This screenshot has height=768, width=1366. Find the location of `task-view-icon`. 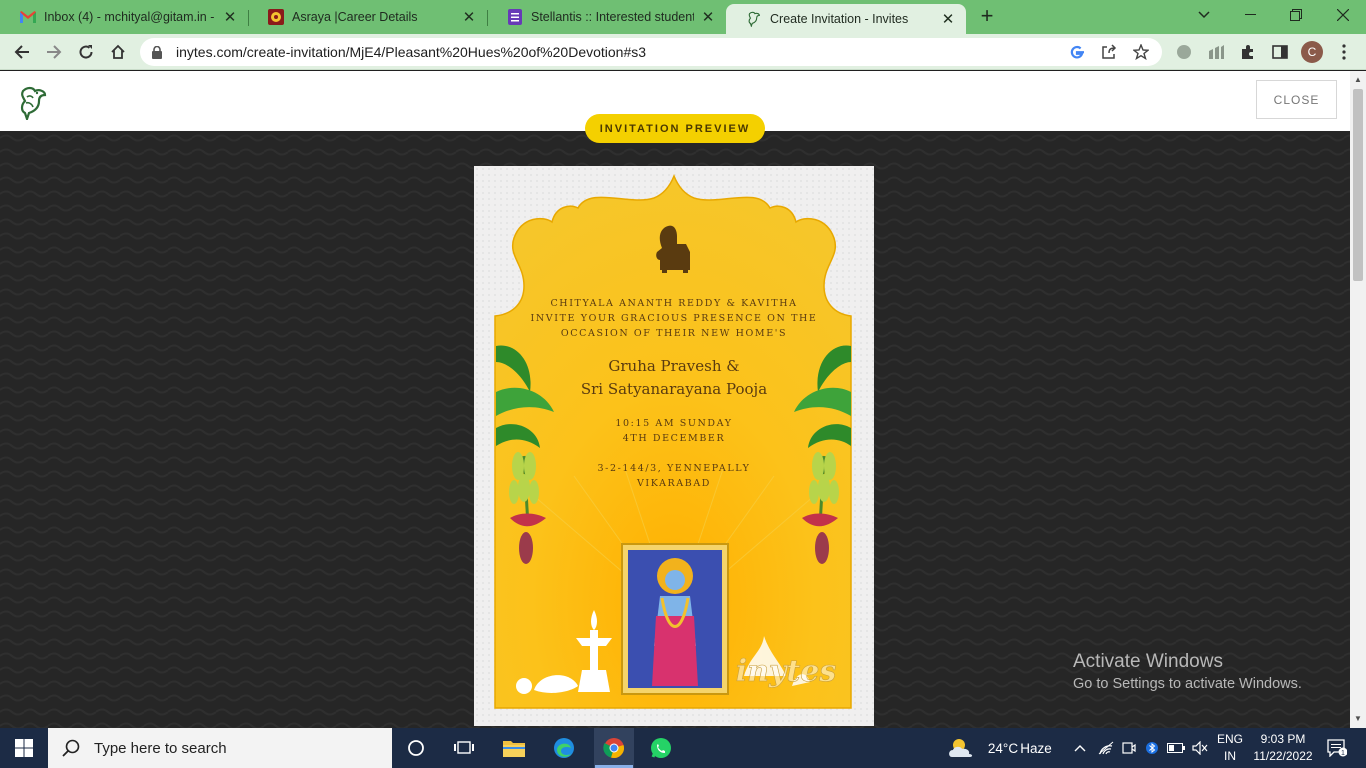

task-view-icon is located at coordinates (464, 747).